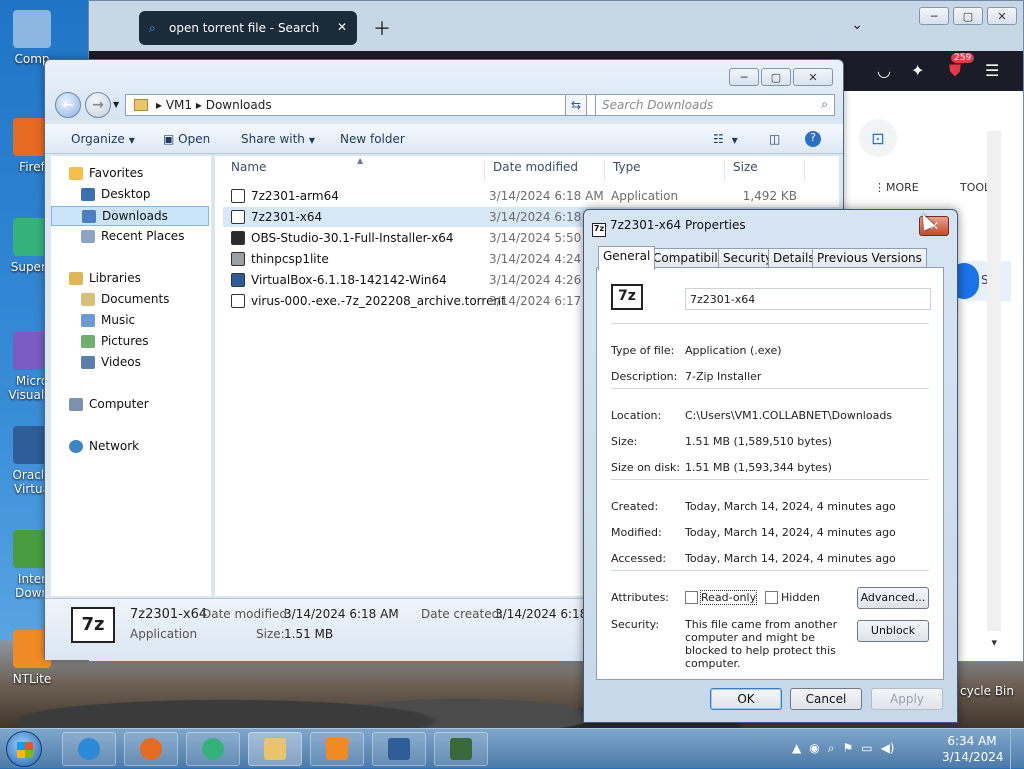  Describe the element at coordinates (934, 16) in the screenshot. I see `browser-minimize-button: ─` at that location.